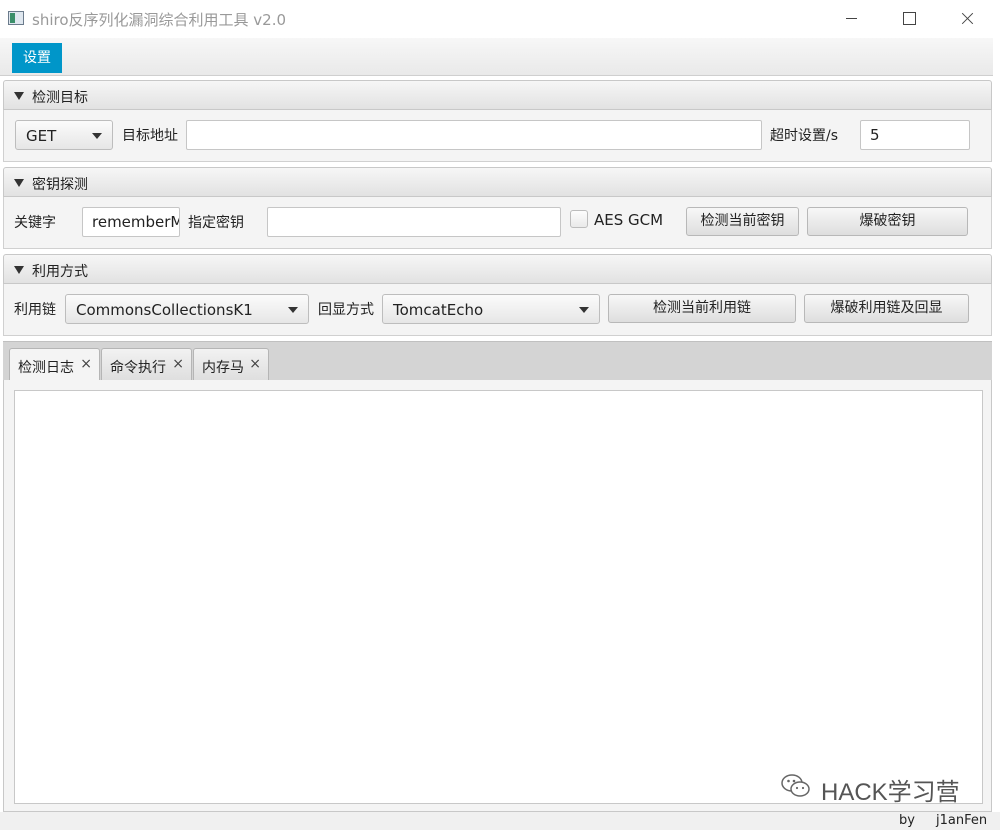 The width and height of the screenshot is (1000, 830). I want to click on keyword-input: rememberMe, so click(131, 222).